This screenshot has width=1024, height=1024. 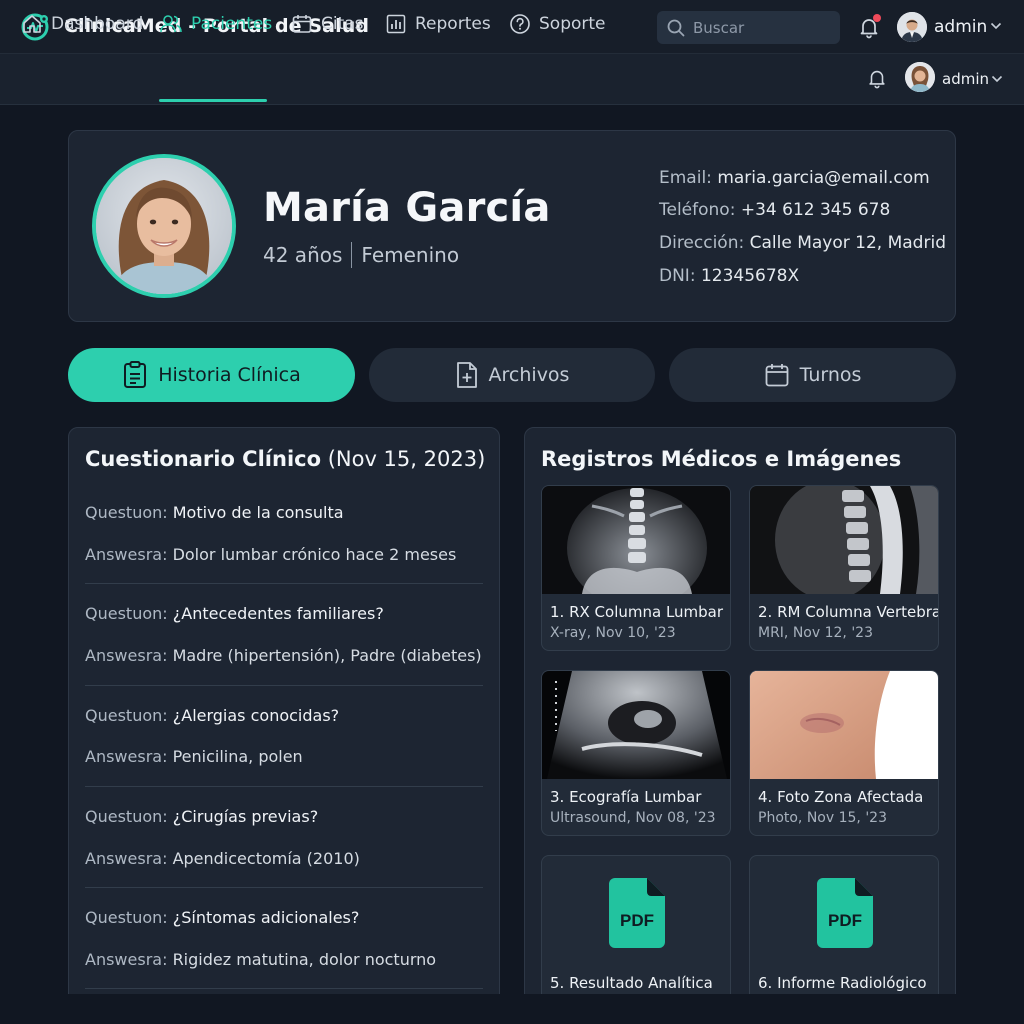 I want to click on female-avatar-icon, so click(x=920, y=77).